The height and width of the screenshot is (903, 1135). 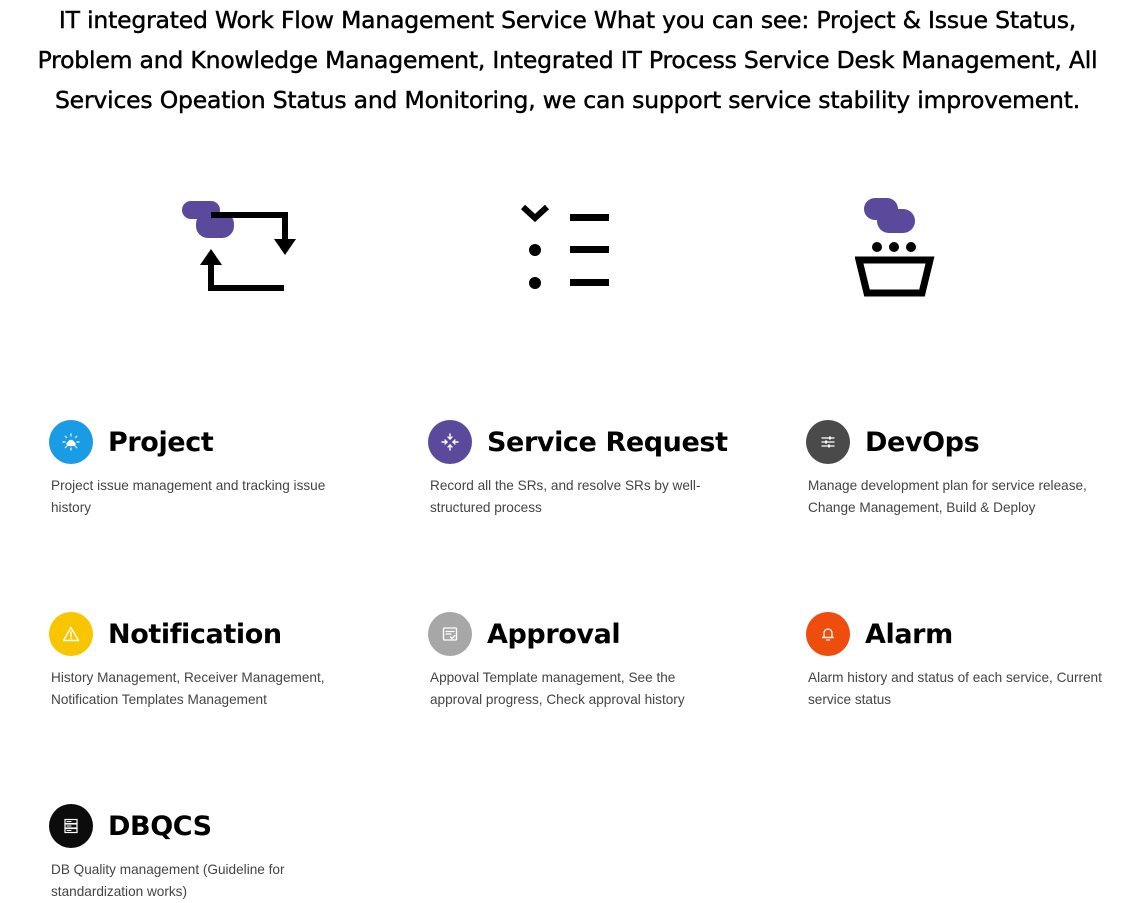 I want to click on workflow-cycle-icon, so click(x=239, y=246).